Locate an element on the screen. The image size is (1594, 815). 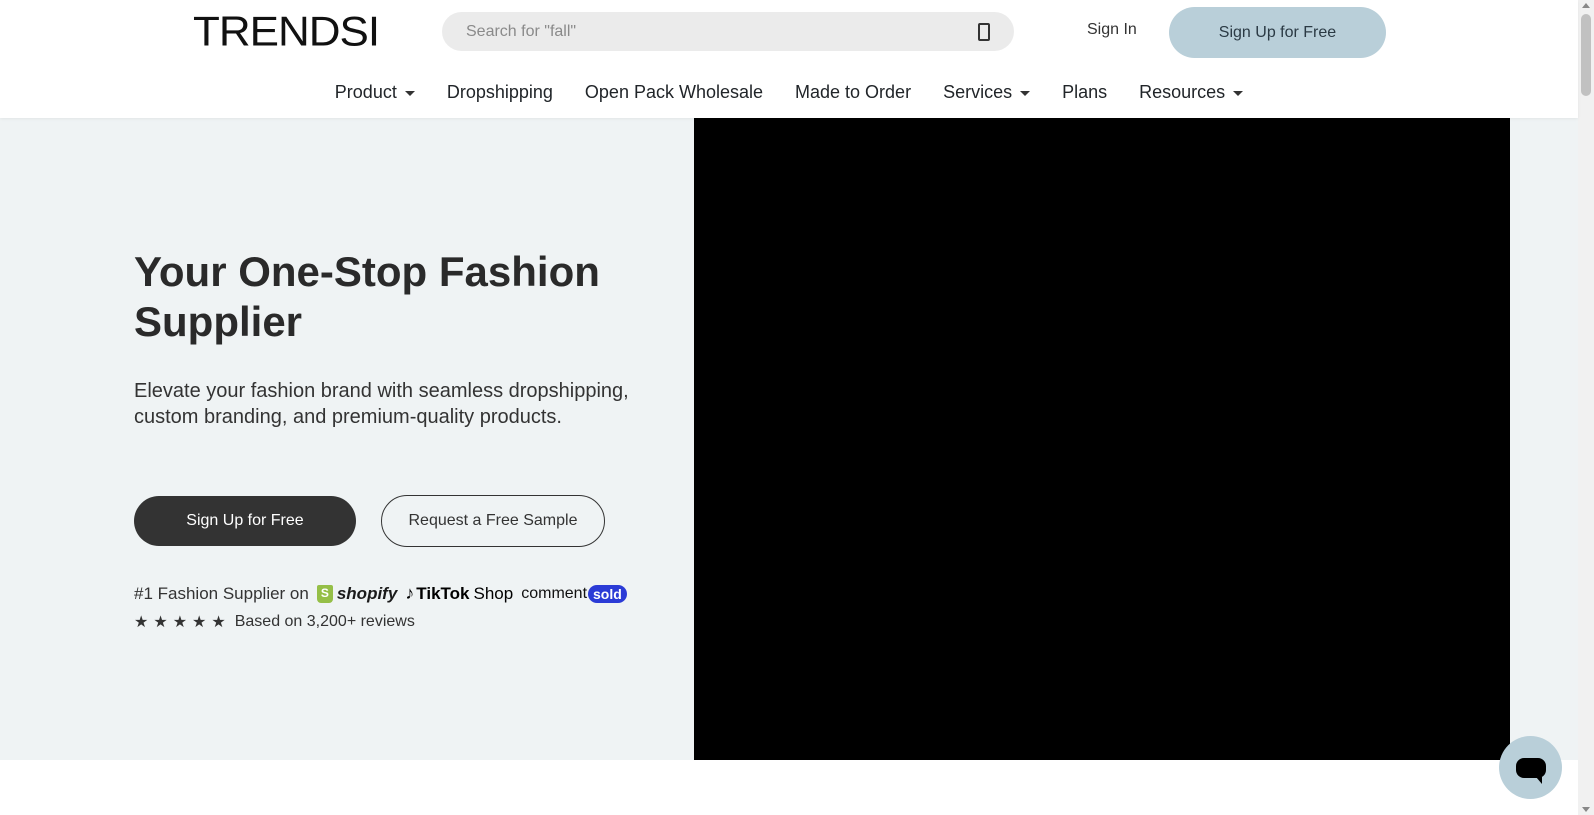
nav-item-label: Product is located at coordinates (365, 92).